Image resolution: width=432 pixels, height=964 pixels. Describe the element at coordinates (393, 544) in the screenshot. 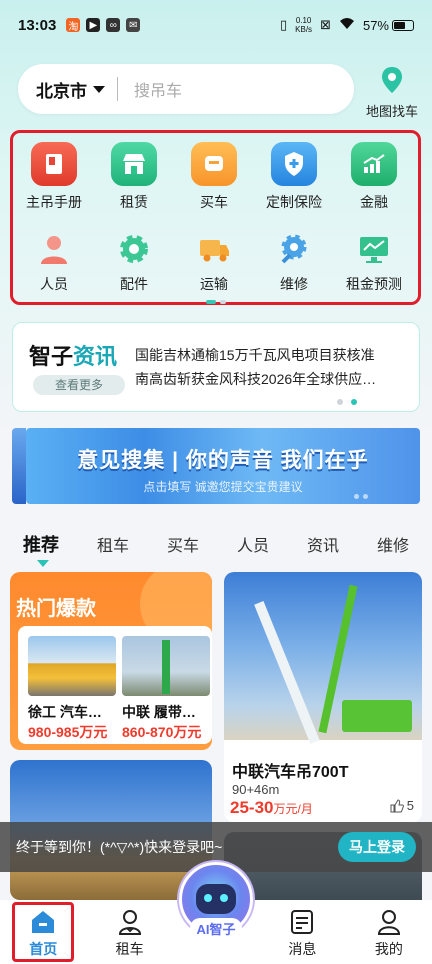

I see `tab-repair: 维修` at that location.